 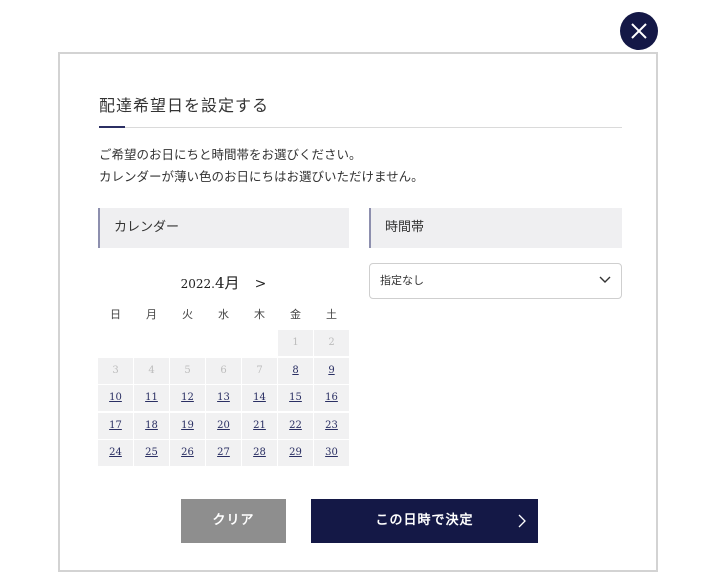 I want to click on calendar-day-3: 3, so click(x=115, y=370).